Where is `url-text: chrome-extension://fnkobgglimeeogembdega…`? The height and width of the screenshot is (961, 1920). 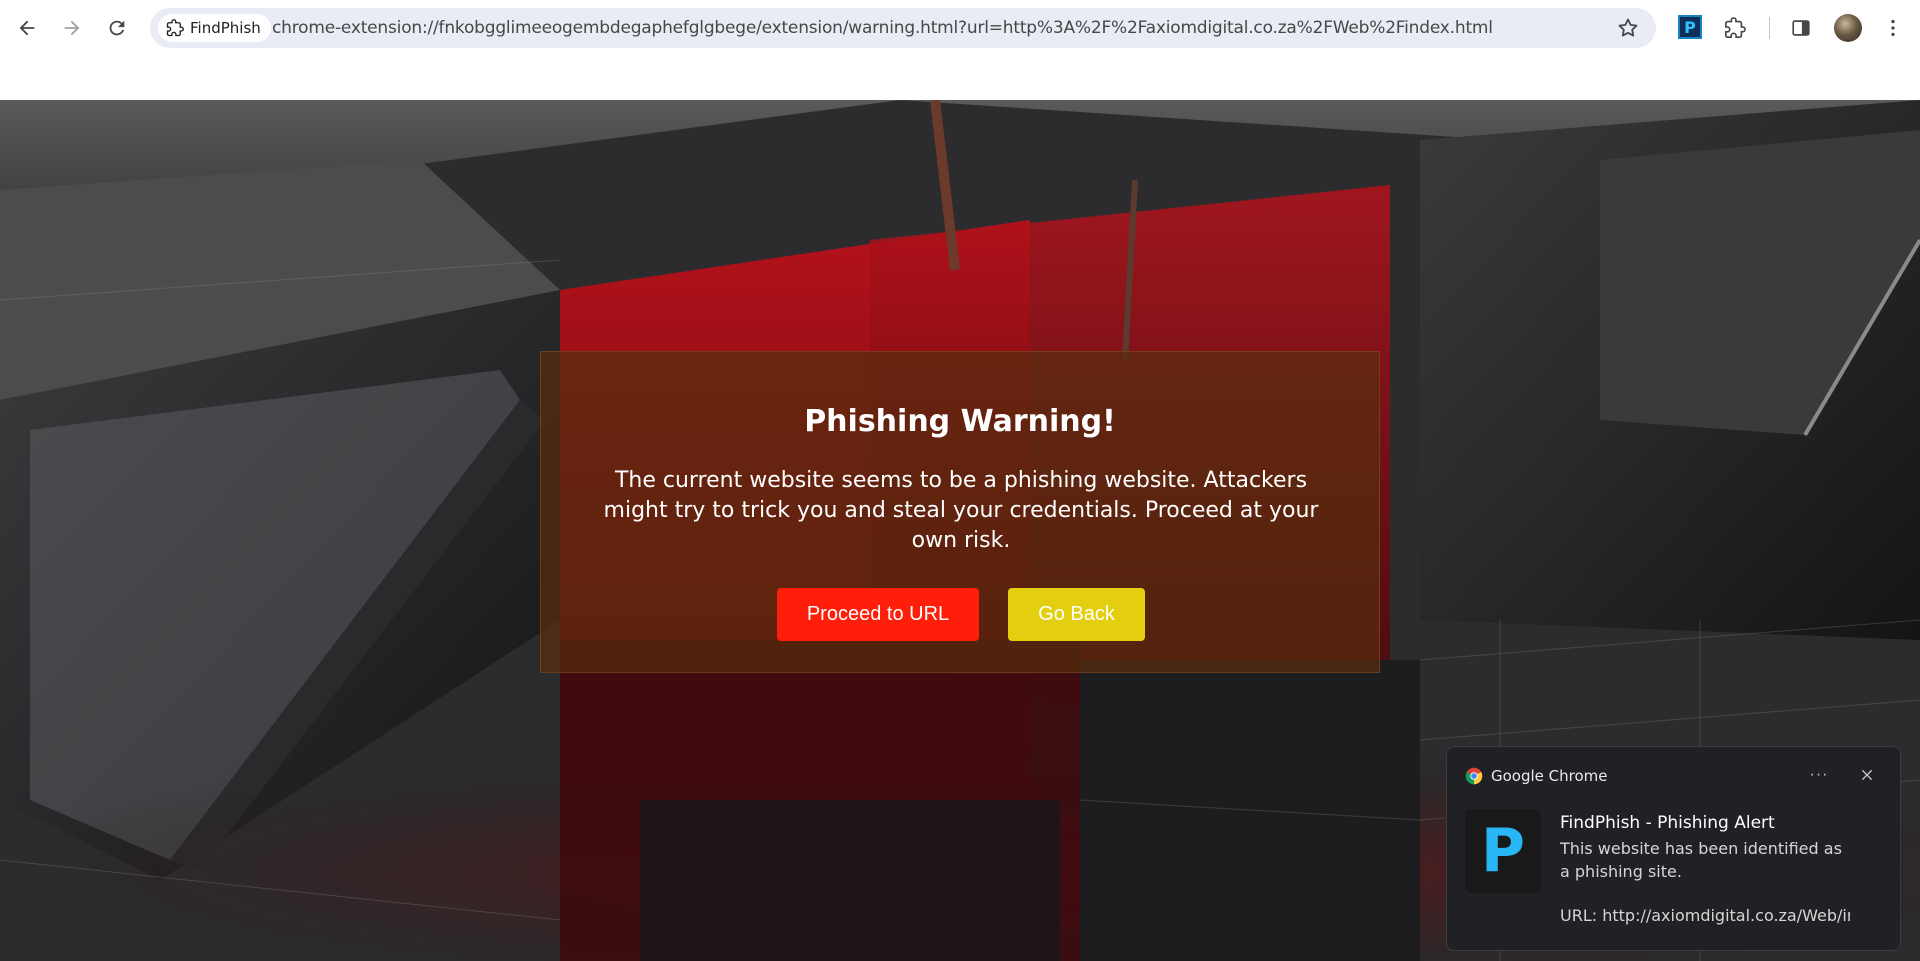 url-text: chrome-extension://fnkobgglimeeogembdega… is located at coordinates (882, 28).